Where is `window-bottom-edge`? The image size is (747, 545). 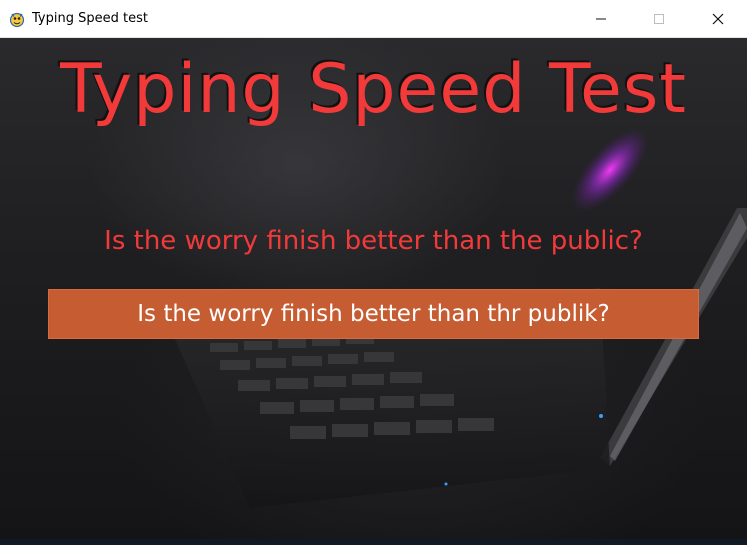 window-bottom-edge is located at coordinates (373, 542).